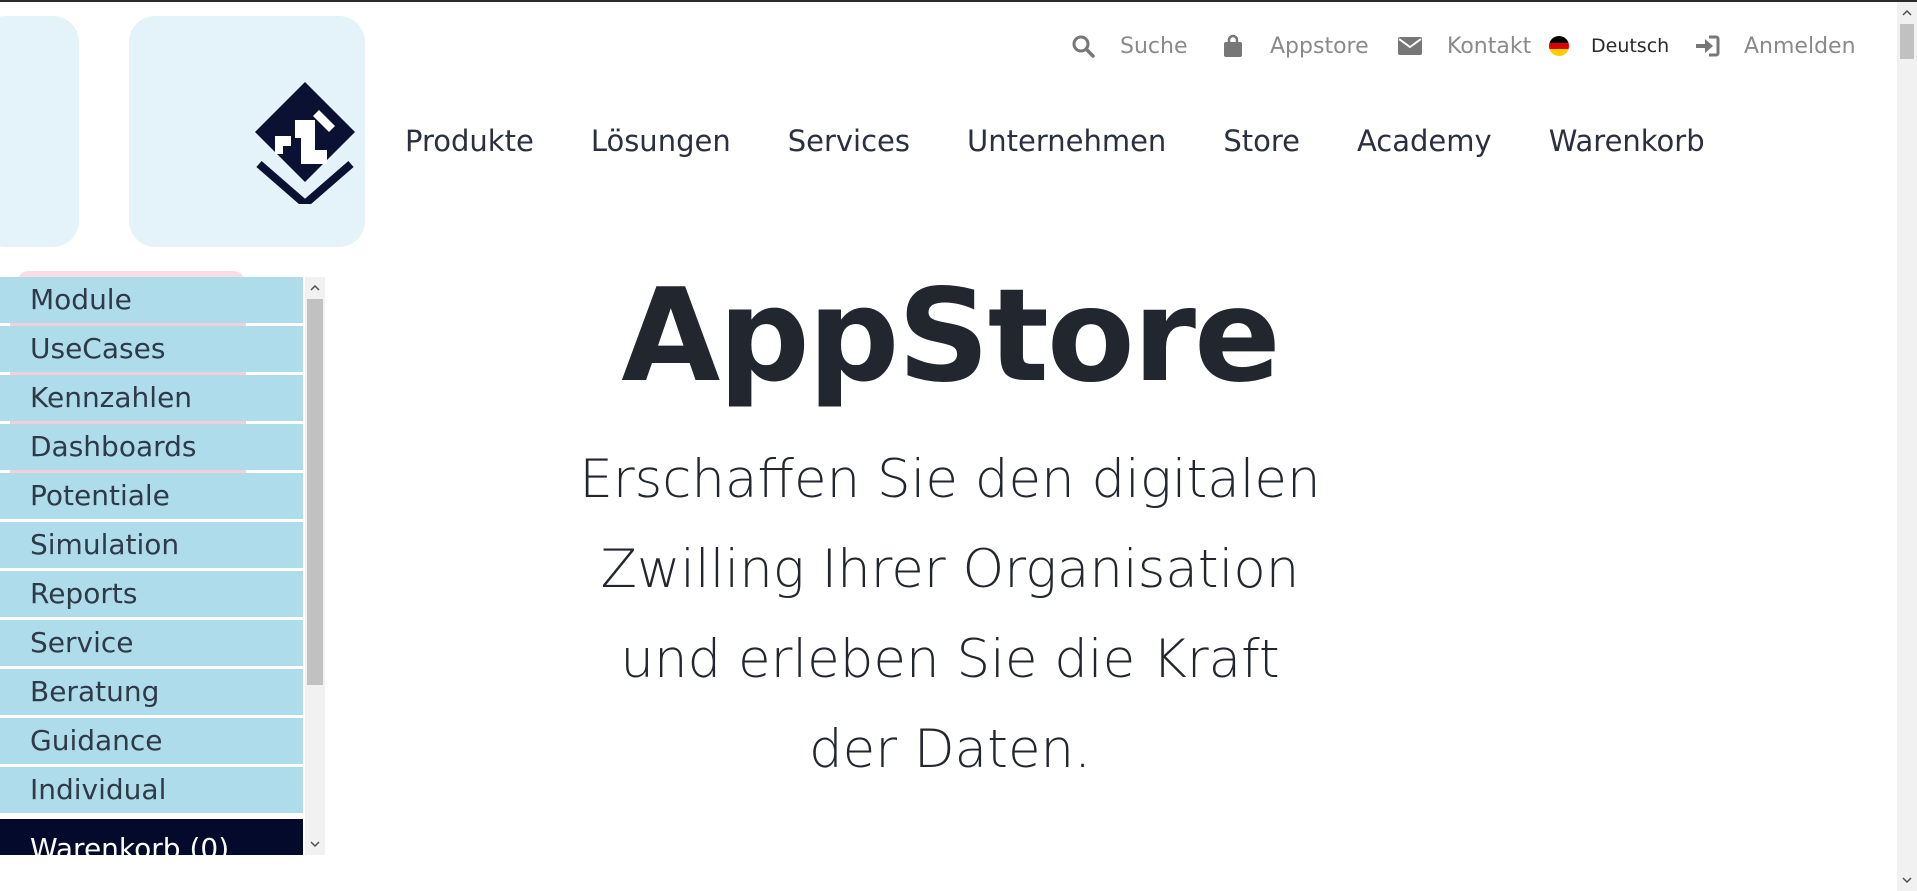  Describe the element at coordinates (1083, 46) in the screenshot. I see `search-icon` at that location.